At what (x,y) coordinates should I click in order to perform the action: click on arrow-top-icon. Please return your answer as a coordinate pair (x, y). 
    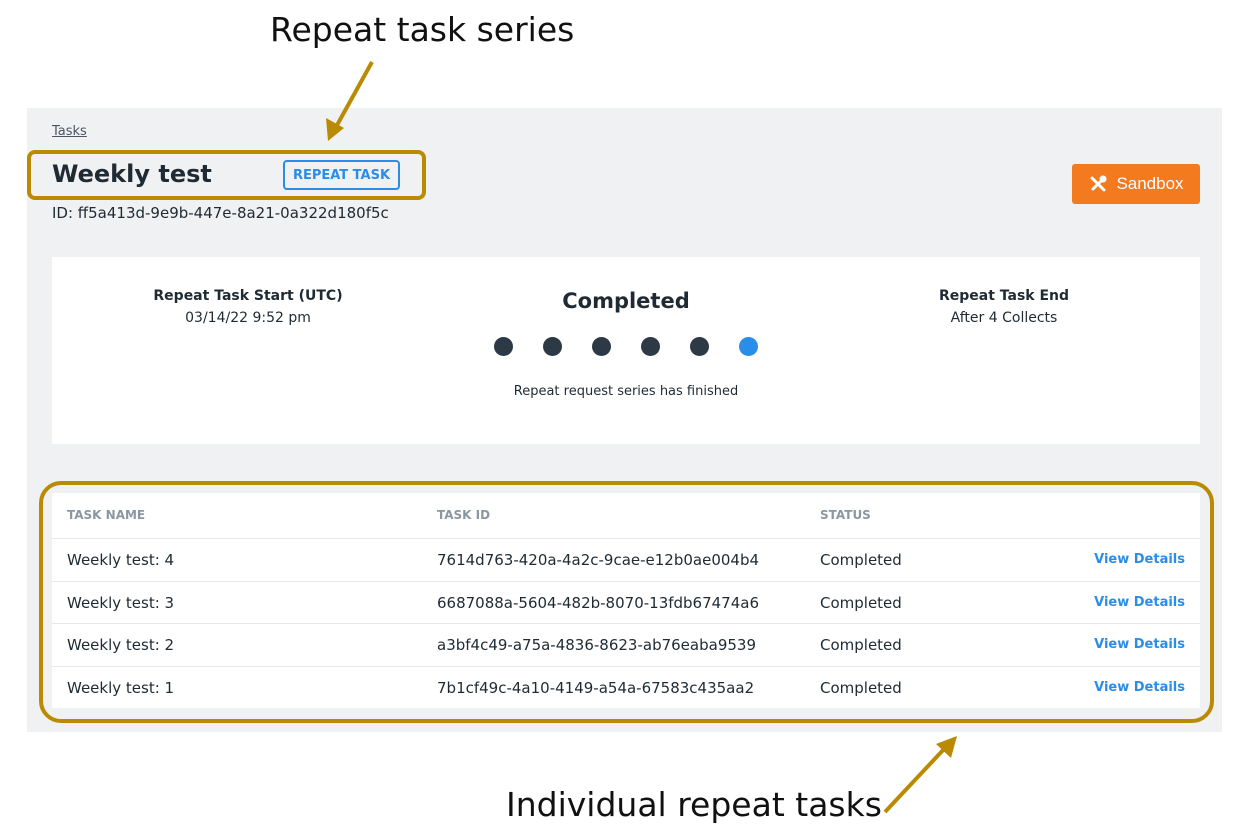
    Looking at the image, I should click on (354, 94).